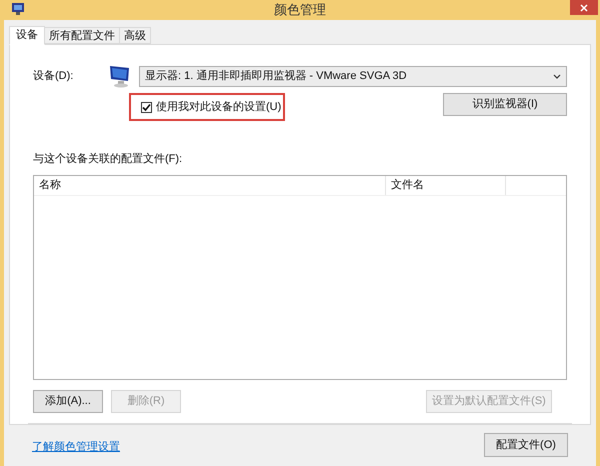 This screenshot has height=466, width=600. I want to click on device-dropdown: 显示器: 1. 通用非即插即用监视器 - VMware SVGA 3D, so click(353, 76).